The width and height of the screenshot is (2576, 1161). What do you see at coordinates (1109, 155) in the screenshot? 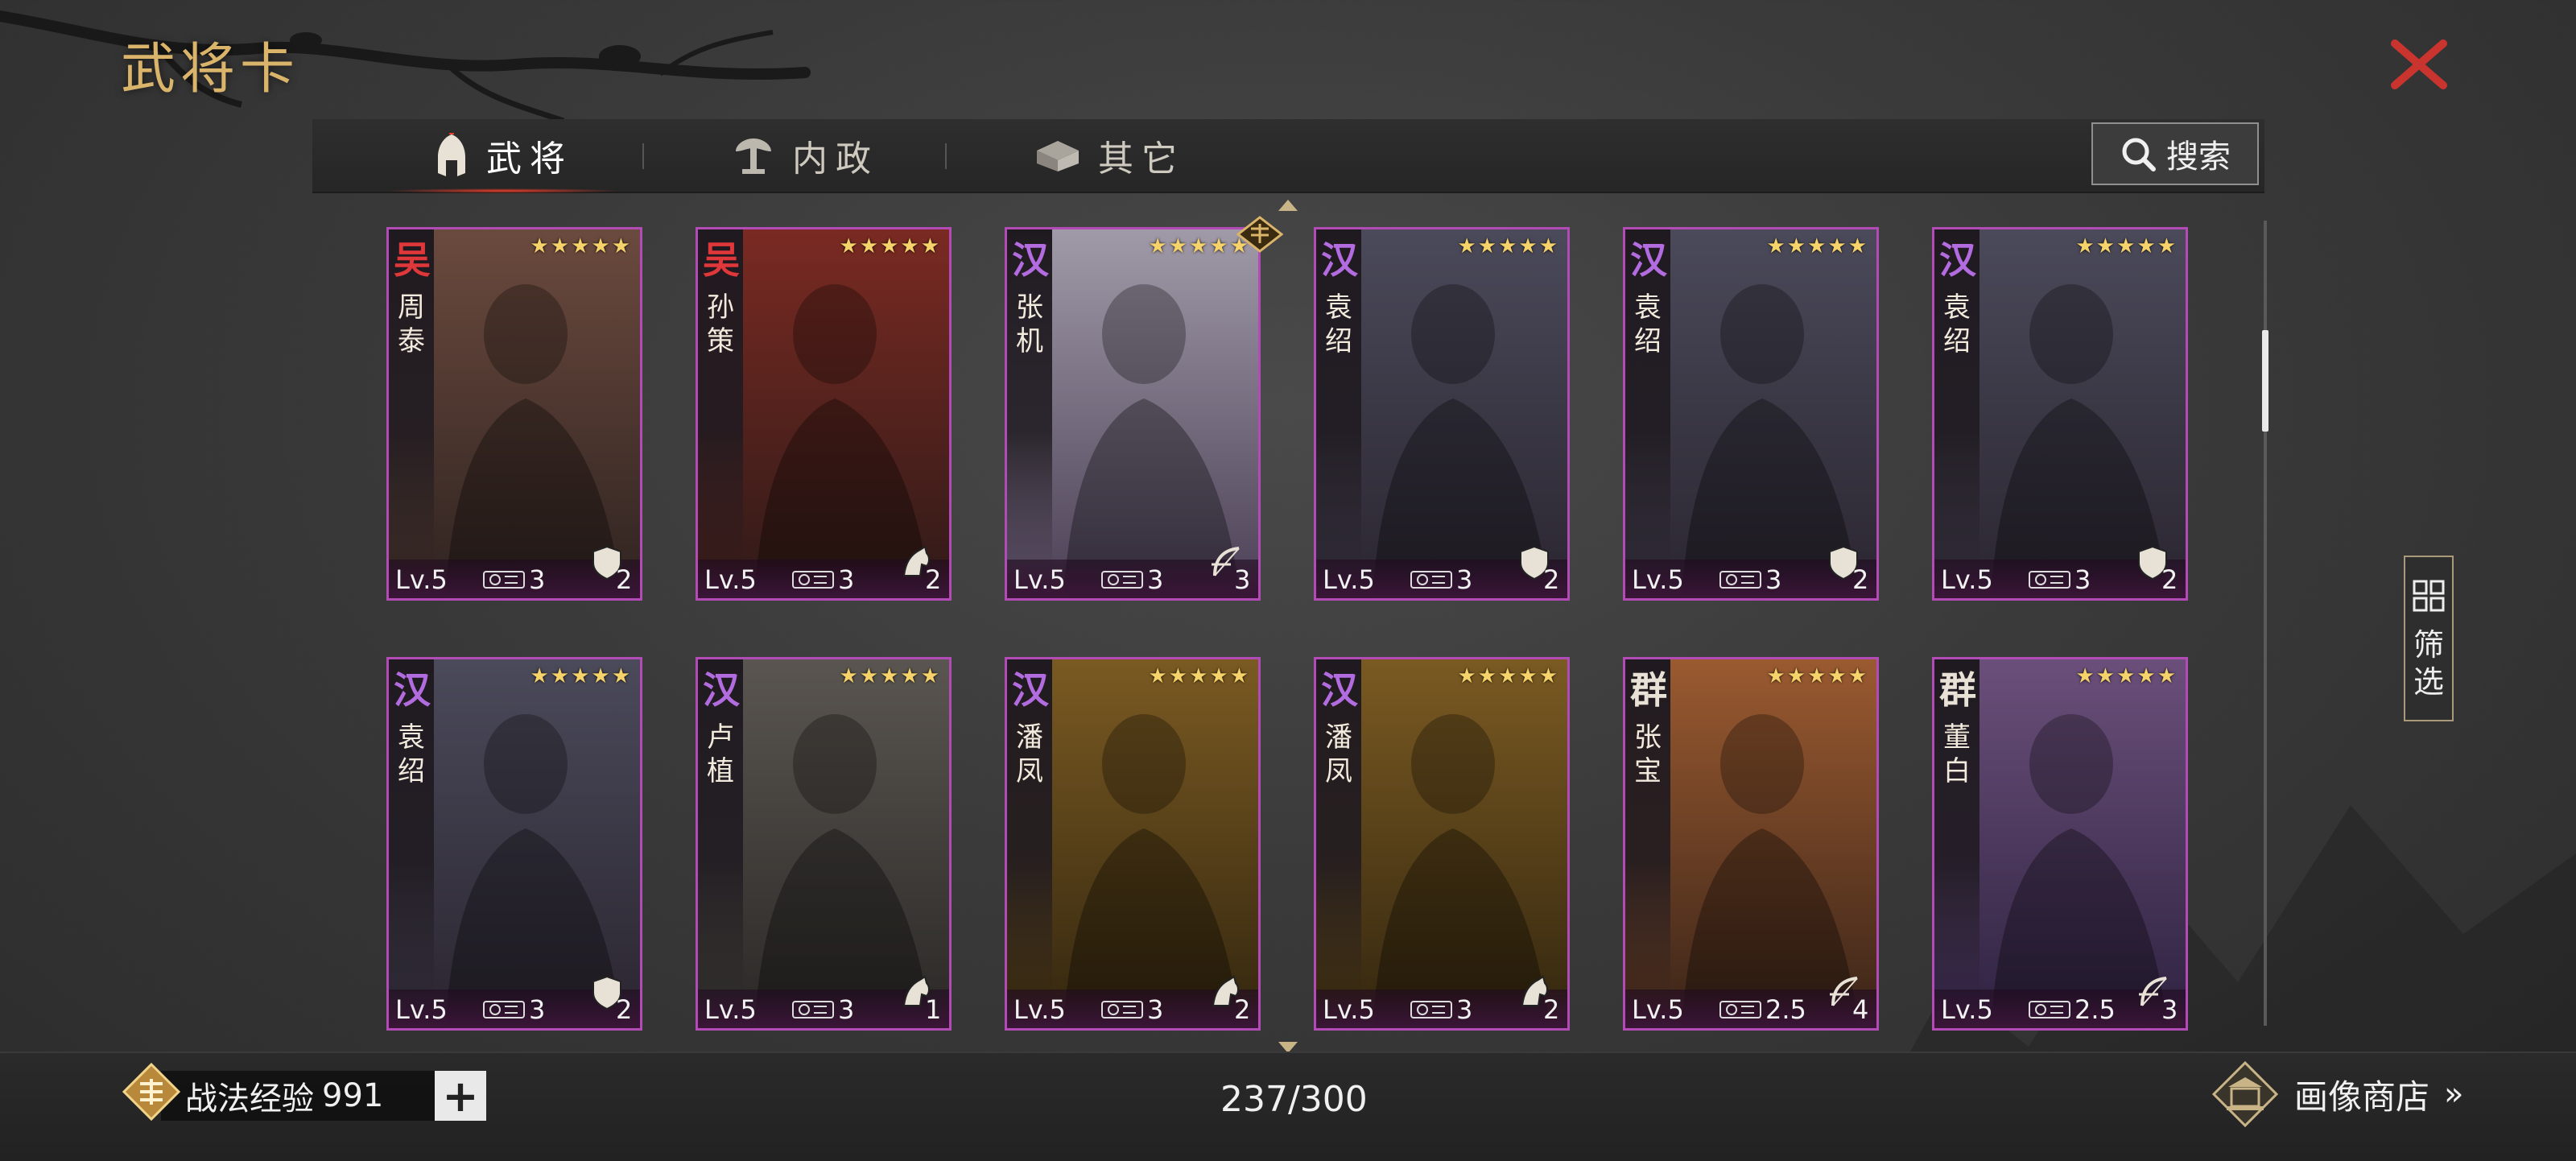
I see `tab-other: 其它` at bounding box center [1109, 155].